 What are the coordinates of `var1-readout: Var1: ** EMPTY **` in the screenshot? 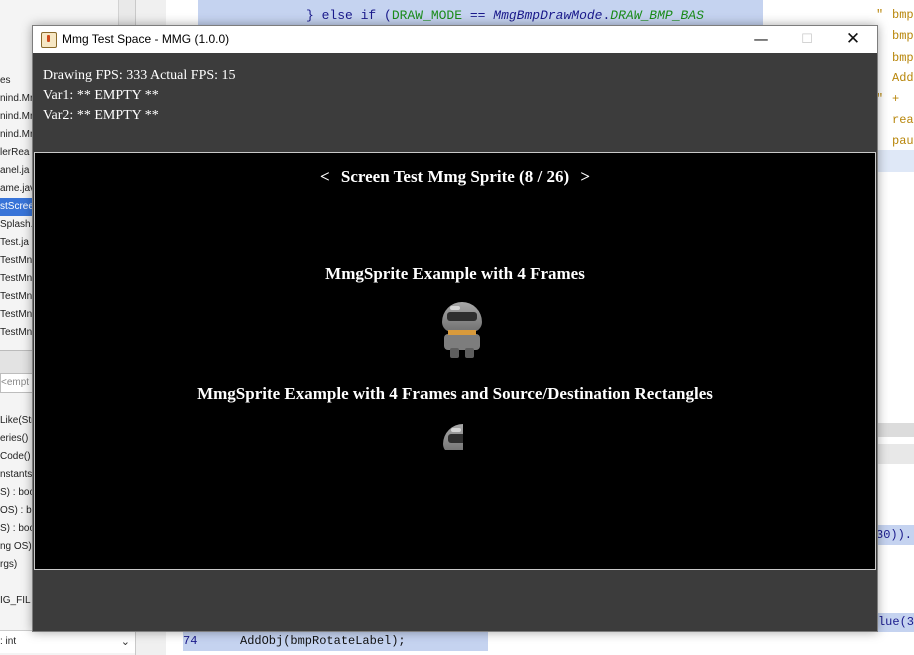 It's located at (101, 95).